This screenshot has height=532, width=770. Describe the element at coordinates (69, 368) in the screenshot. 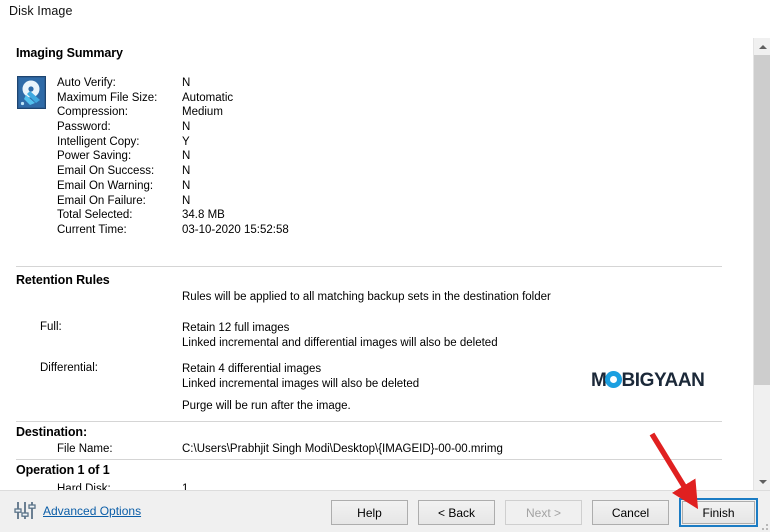

I see `retention-differential-label: Differential:` at that location.